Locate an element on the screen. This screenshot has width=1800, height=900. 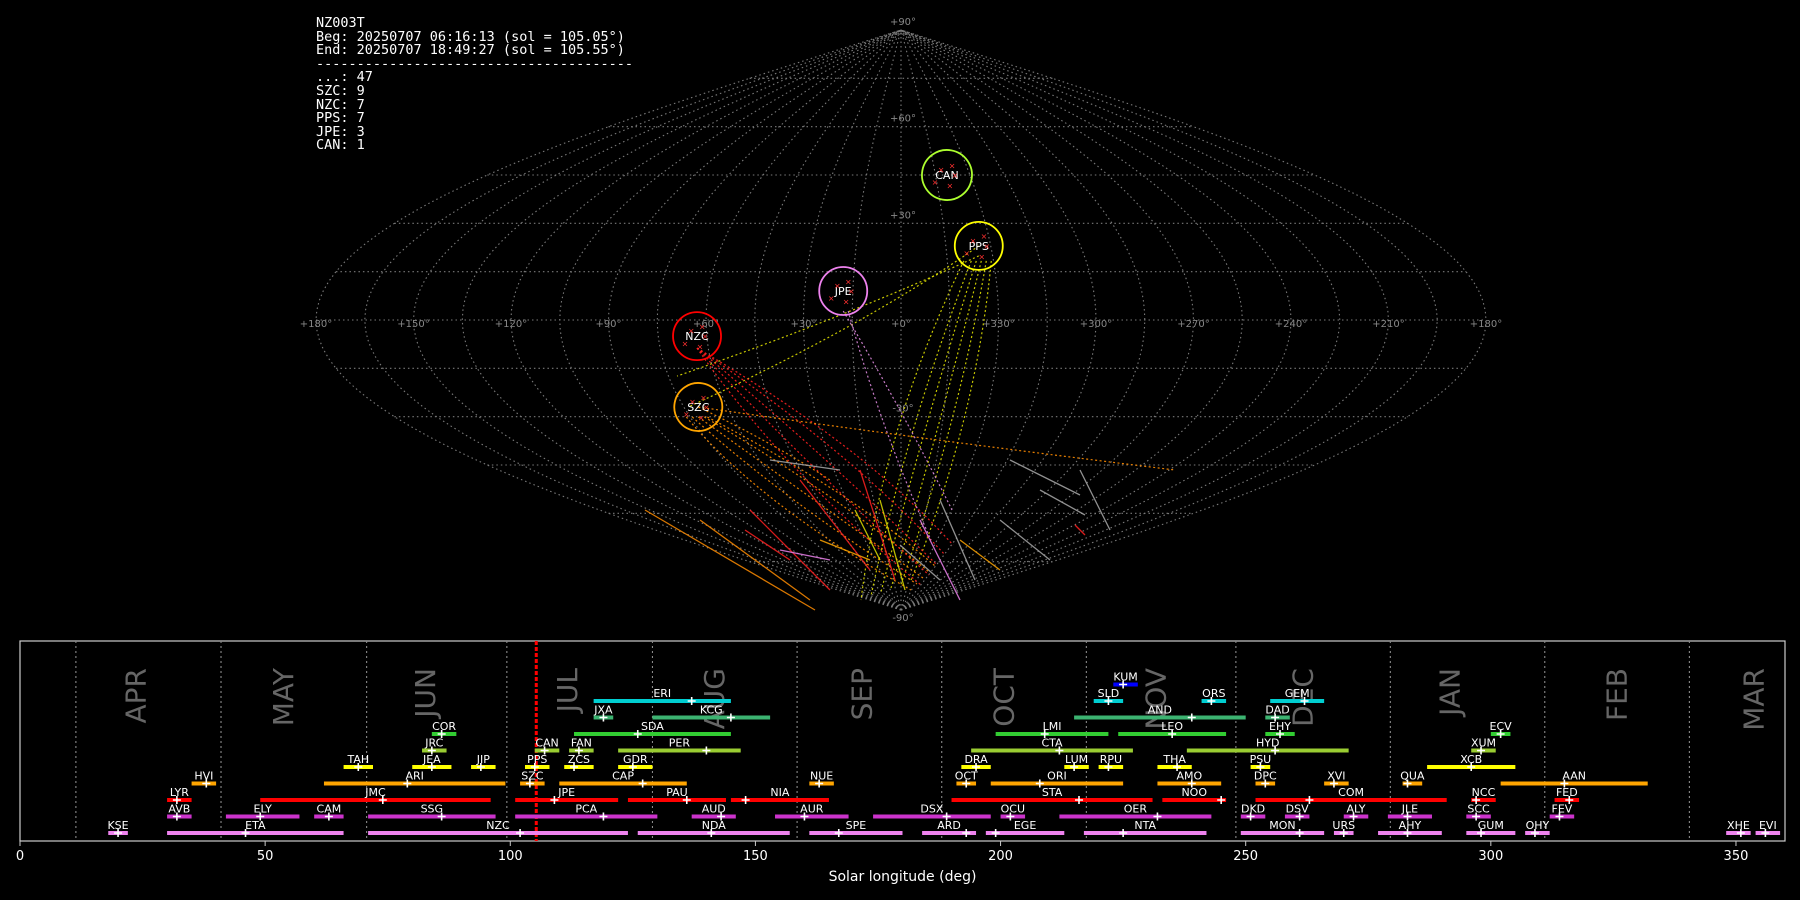
shower-label: PSU is located at coordinates (1261, 759).